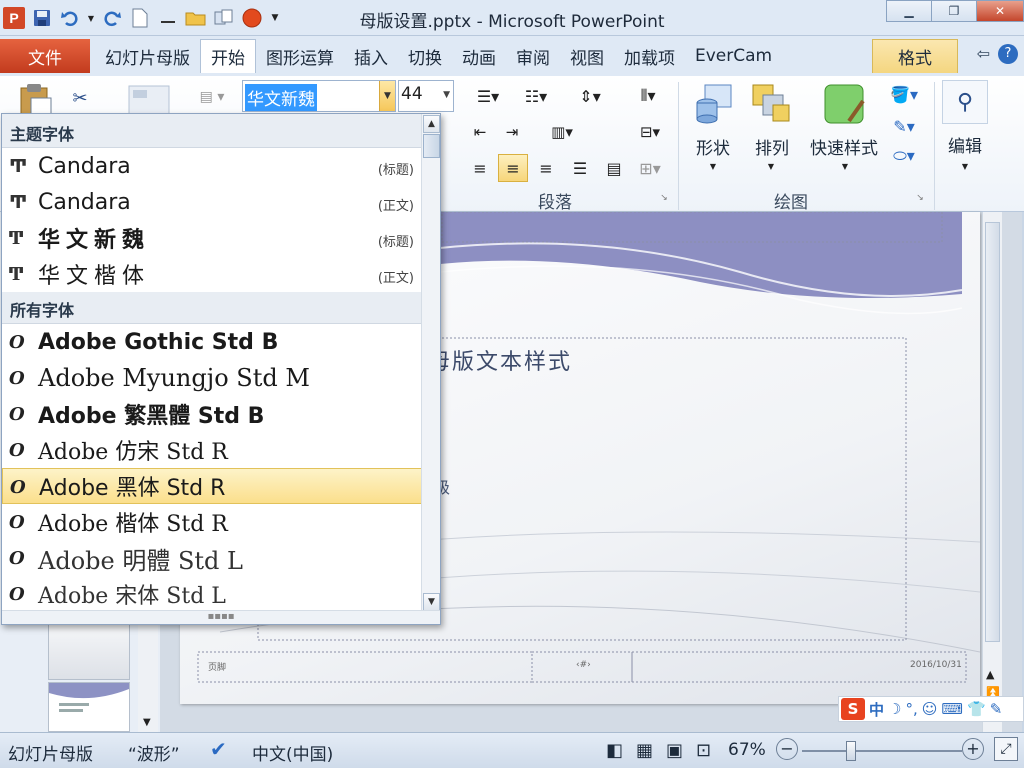 The width and height of the screenshot is (1024, 768). What do you see at coordinates (904, 126) in the screenshot?
I see `shape-outline-icon: ✎▾` at bounding box center [904, 126].